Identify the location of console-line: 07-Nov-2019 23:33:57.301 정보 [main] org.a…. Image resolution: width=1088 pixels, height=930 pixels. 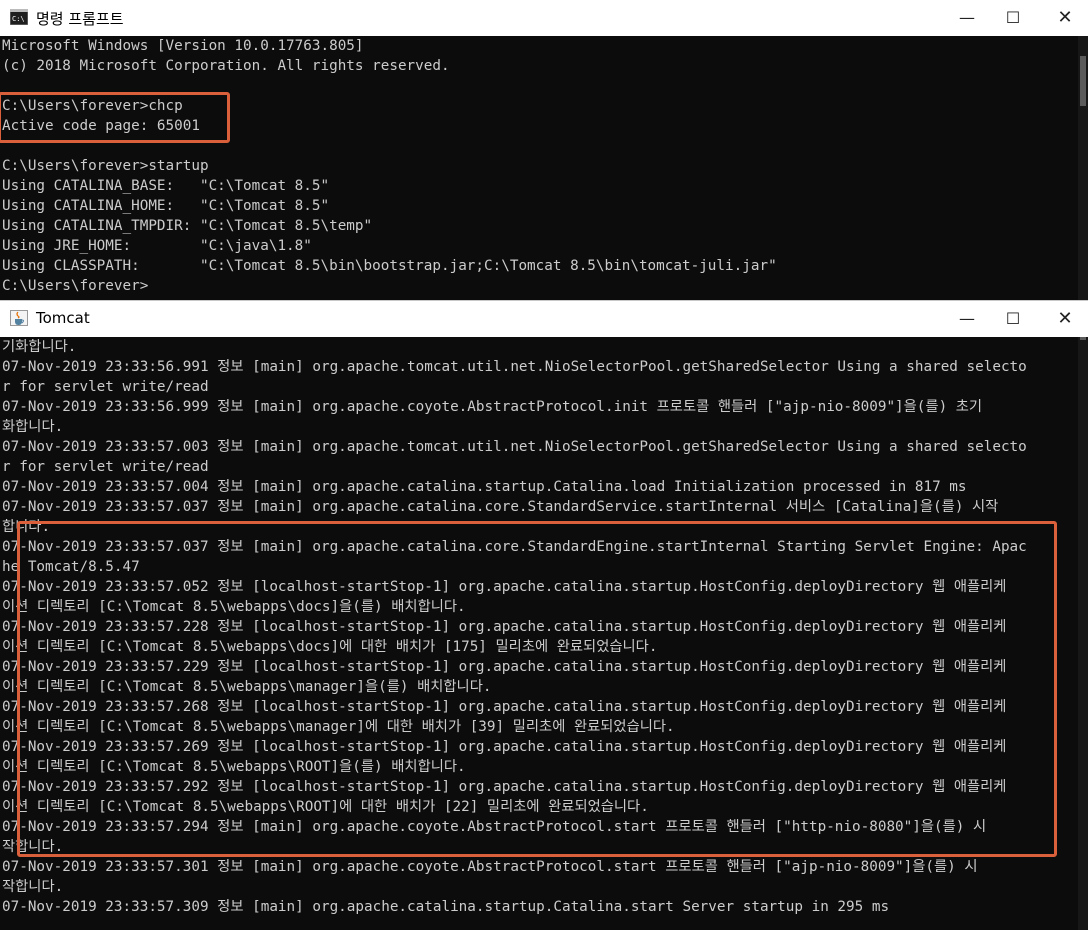
(490, 867).